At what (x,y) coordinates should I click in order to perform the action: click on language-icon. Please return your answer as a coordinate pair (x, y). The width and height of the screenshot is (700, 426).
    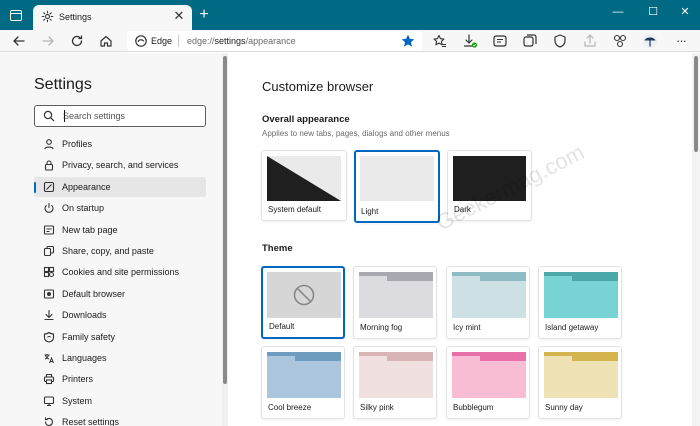
    Looking at the image, I should click on (49, 359).